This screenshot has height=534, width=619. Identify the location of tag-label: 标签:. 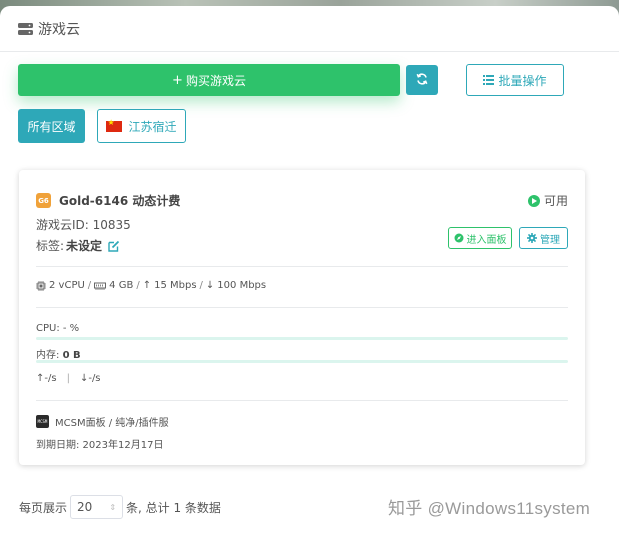
(50, 246).